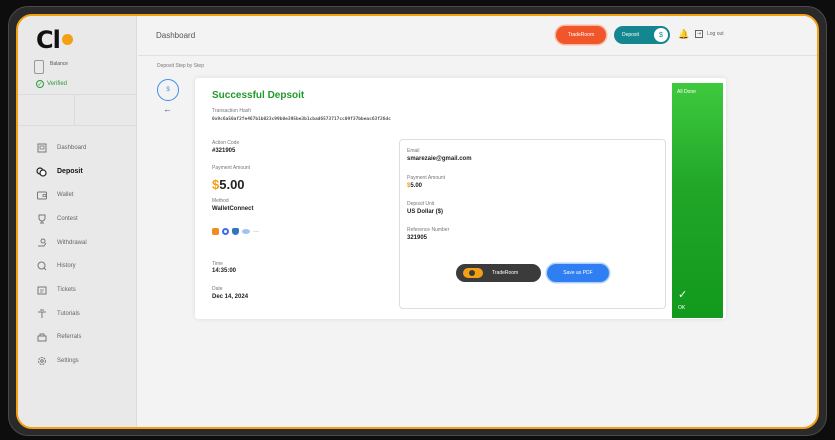 Image resolution: width=835 pixels, height=440 pixels. I want to click on checkmark-icon: ✓, so click(683, 295).